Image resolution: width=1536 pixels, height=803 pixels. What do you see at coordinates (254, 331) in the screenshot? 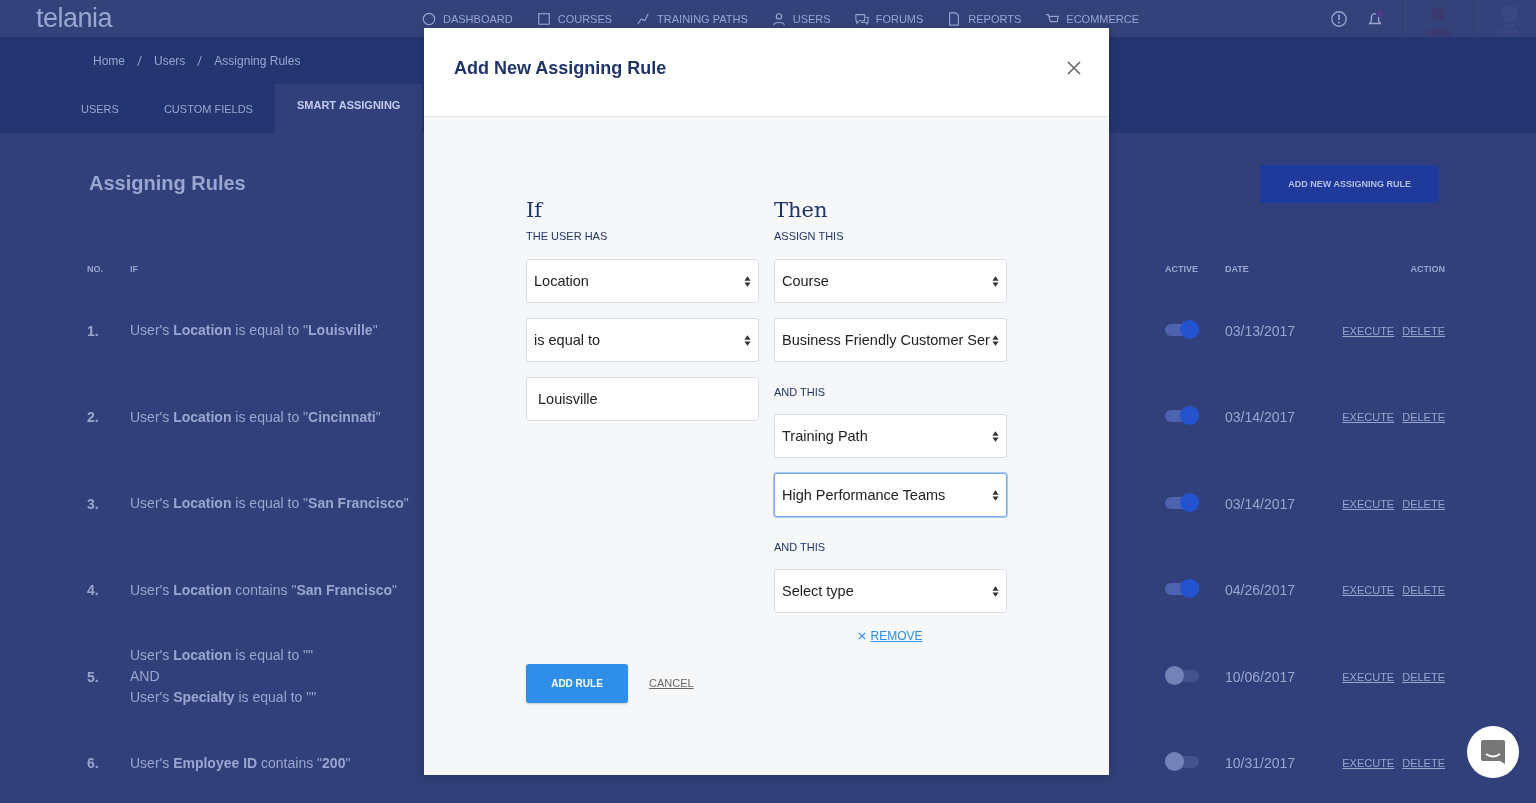
I see `rule-condition: User's Location is equal to "Louisville"` at bounding box center [254, 331].